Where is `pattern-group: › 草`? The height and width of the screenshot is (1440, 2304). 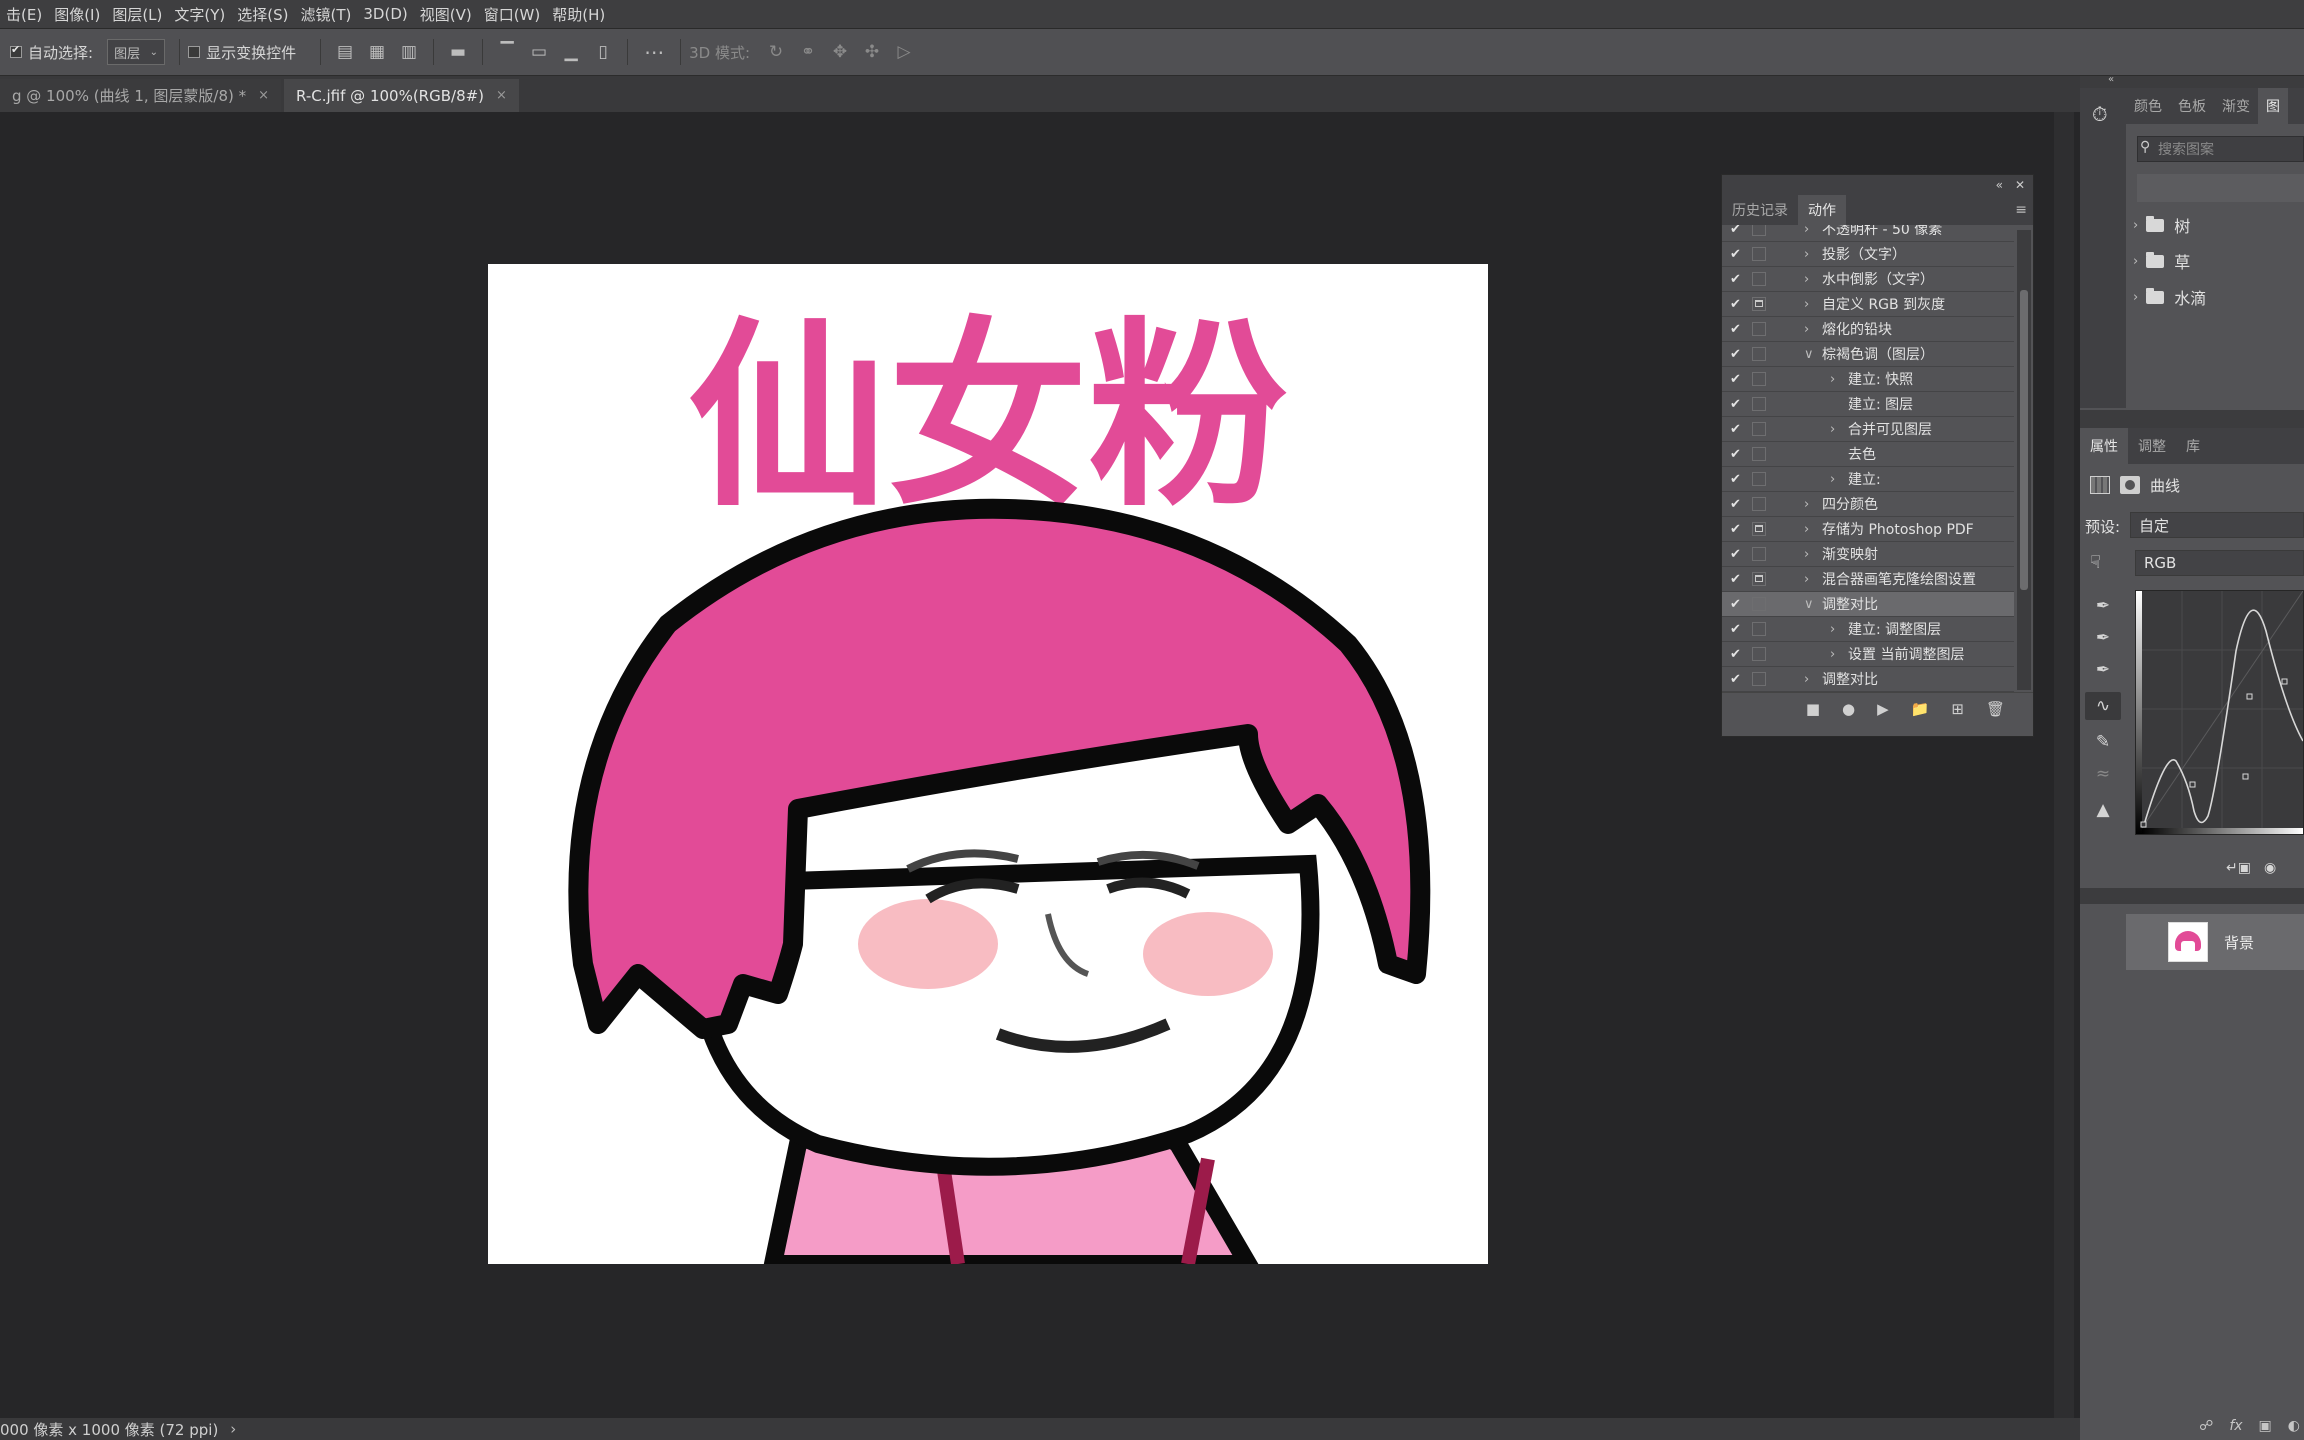 pattern-group: › 草 is located at coordinates (2161, 261).